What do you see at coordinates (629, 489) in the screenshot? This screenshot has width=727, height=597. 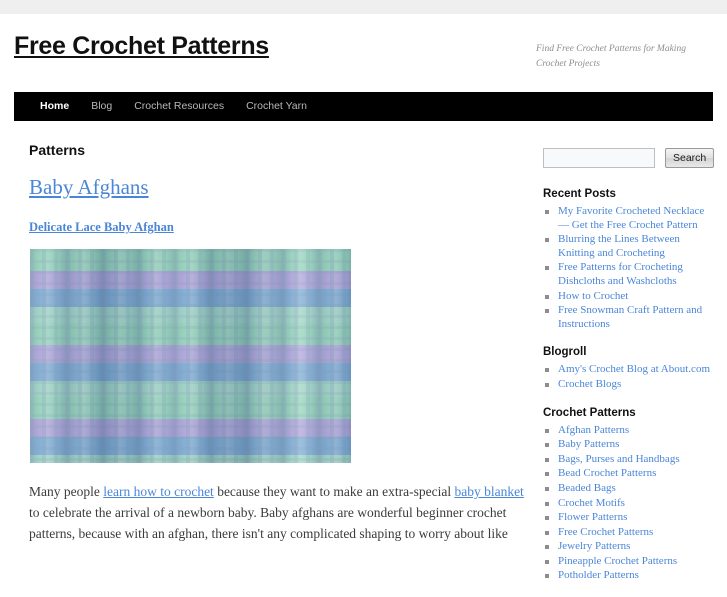 I see `list-item: Beaded Bags` at bounding box center [629, 489].